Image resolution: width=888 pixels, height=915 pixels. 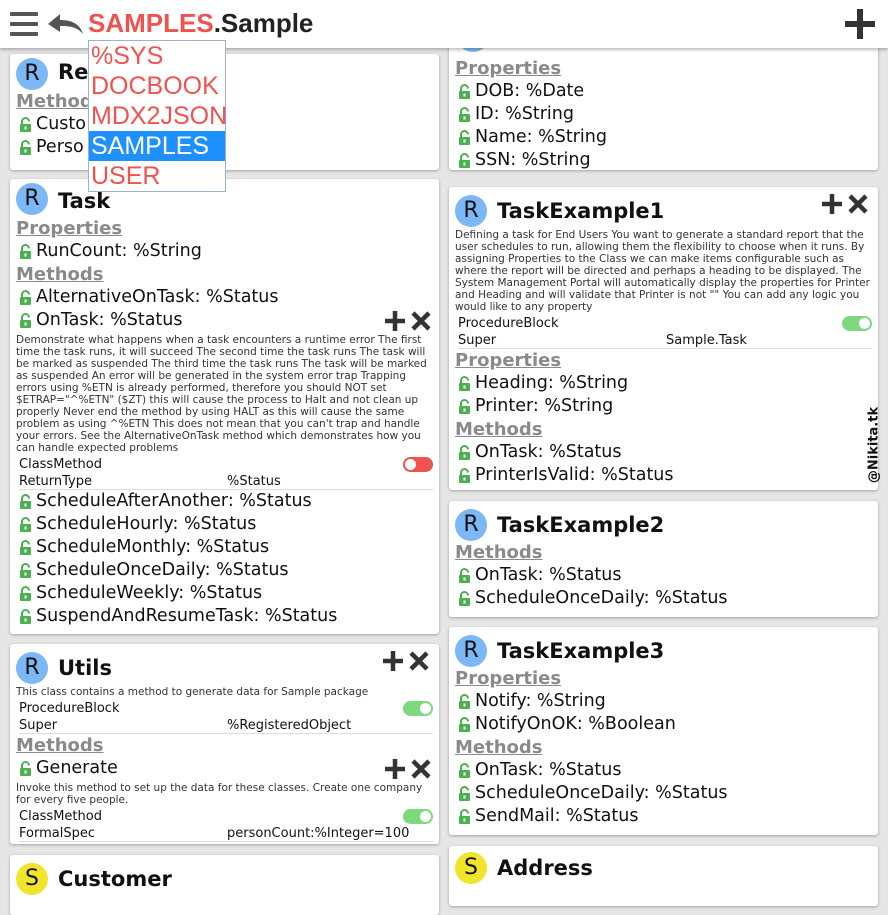 I want to click on super-value: Sample.Task, so click(x=706, y=340).